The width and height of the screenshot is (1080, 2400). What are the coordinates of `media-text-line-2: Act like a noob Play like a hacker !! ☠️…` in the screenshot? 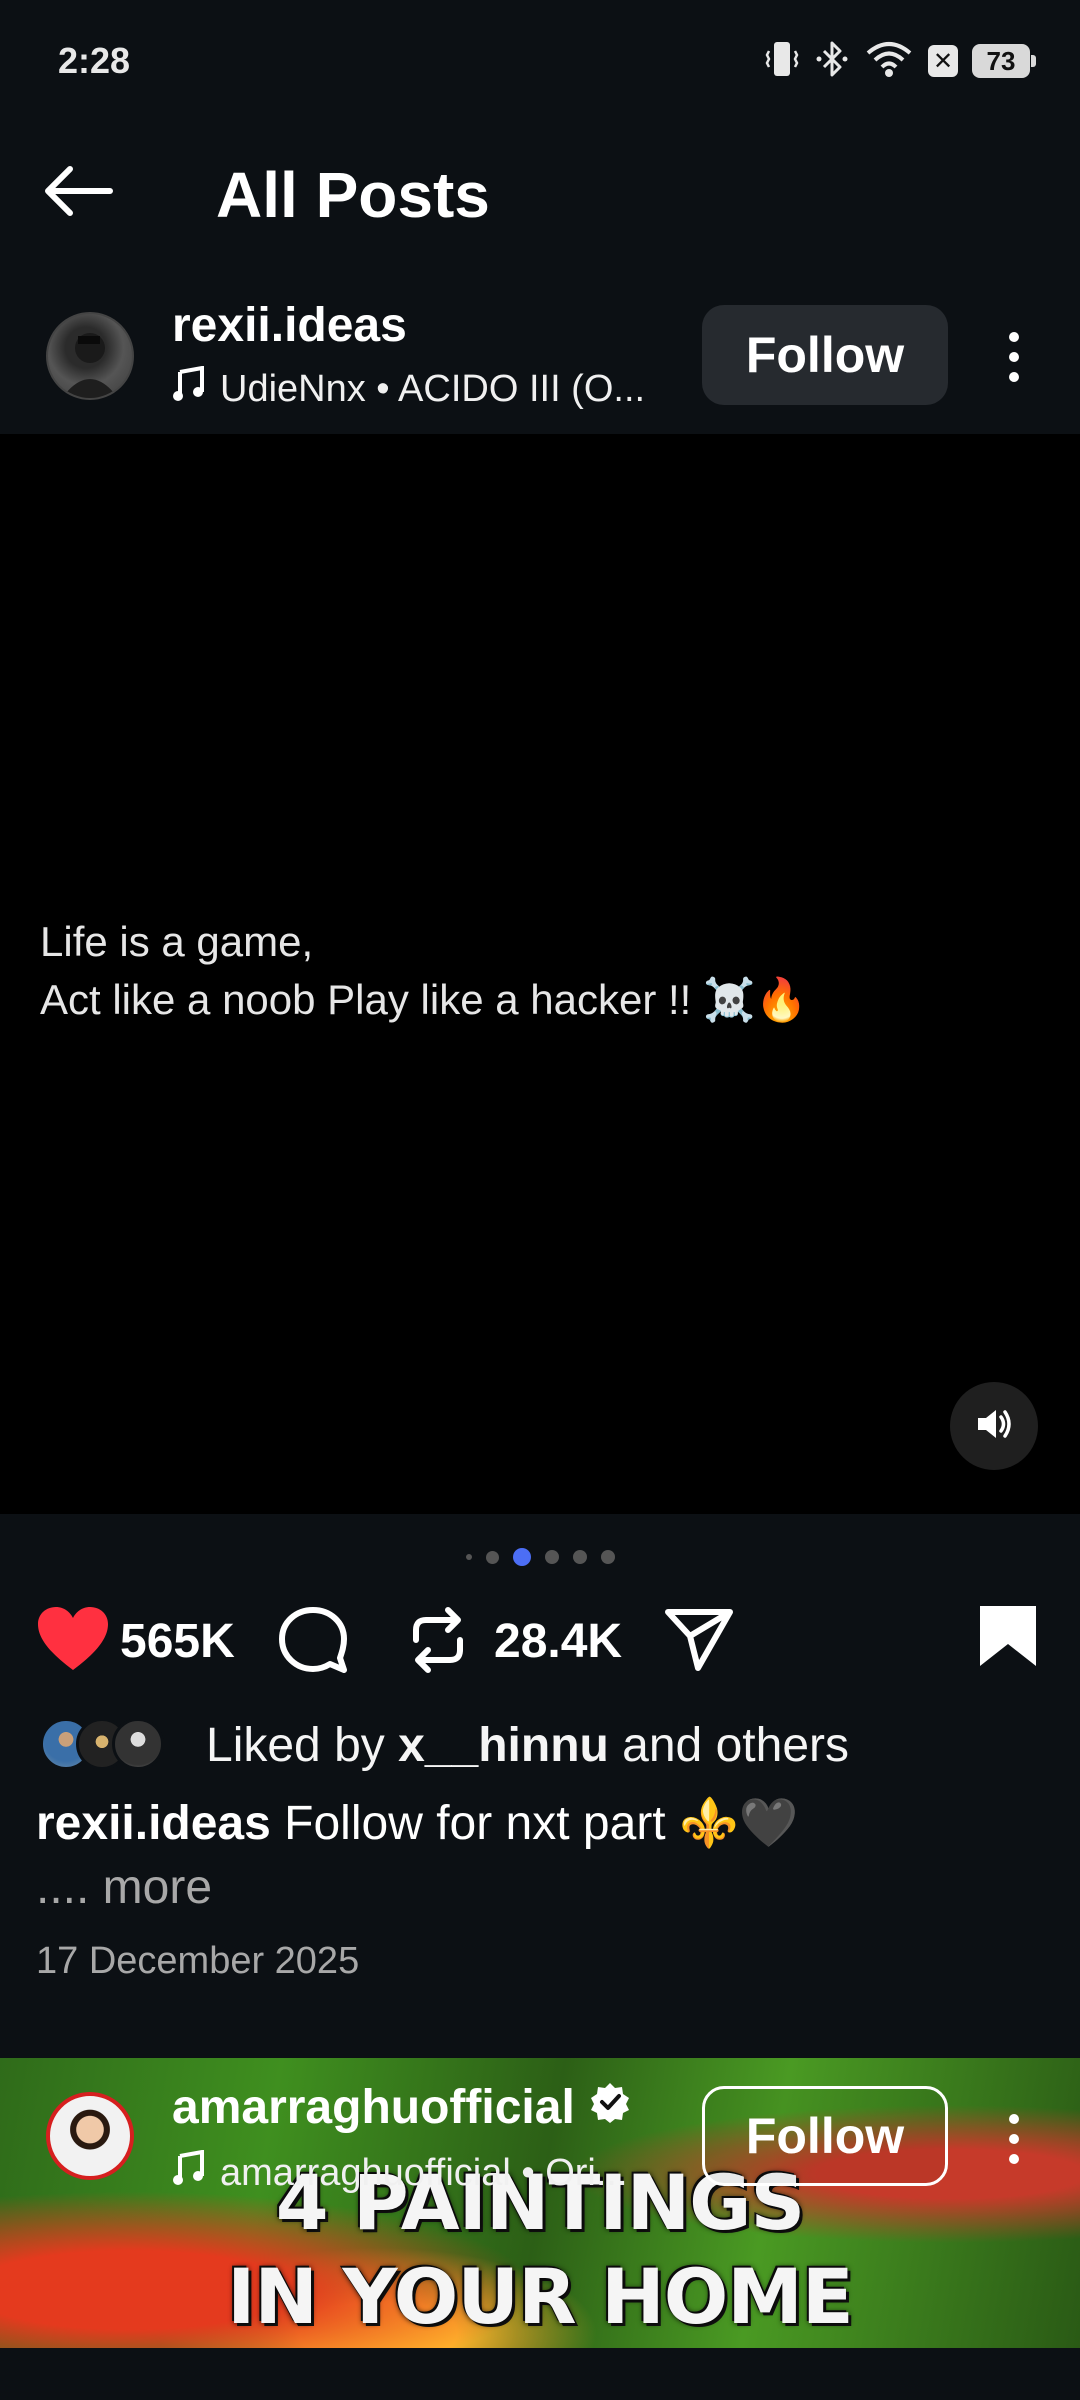 It's located at (424, 999).